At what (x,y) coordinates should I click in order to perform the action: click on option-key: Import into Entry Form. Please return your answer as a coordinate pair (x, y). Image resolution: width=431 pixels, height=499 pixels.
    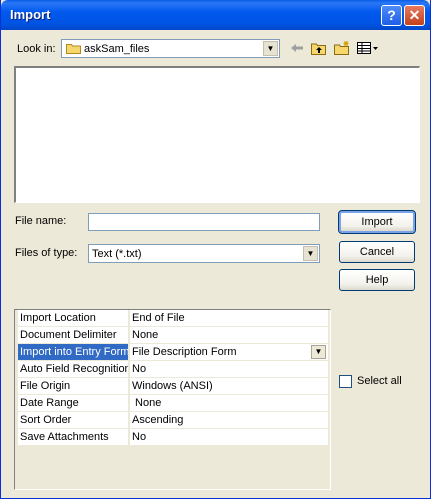
    Looking at the image, I should click on (73, 352).